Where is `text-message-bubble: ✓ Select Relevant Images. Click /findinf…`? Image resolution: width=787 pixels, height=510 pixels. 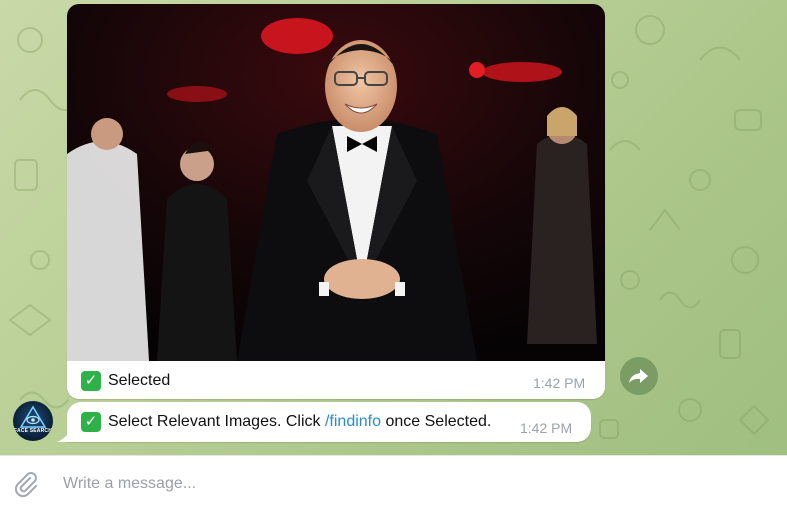
text-message-bubble: ✓ Select Relevant Images. Click /findinf… is located at coordinates (329, 422).